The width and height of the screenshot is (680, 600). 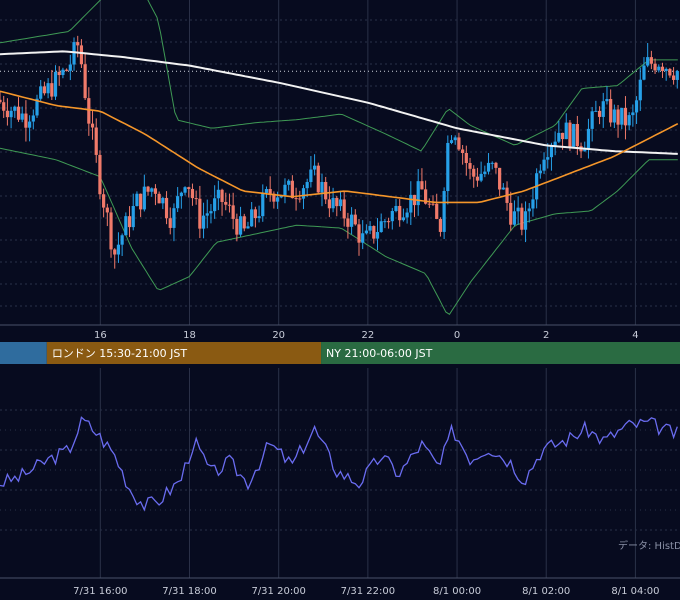 I want to click on x-tick-label: 22, so click(x=368, y=335).